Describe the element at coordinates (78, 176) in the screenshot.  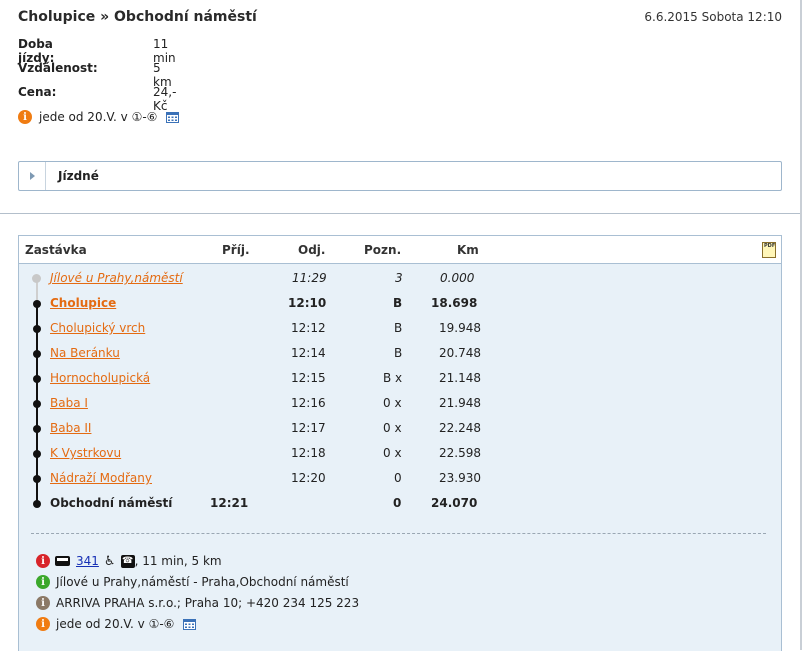
I see `fares-label: Jízdné` at that location.